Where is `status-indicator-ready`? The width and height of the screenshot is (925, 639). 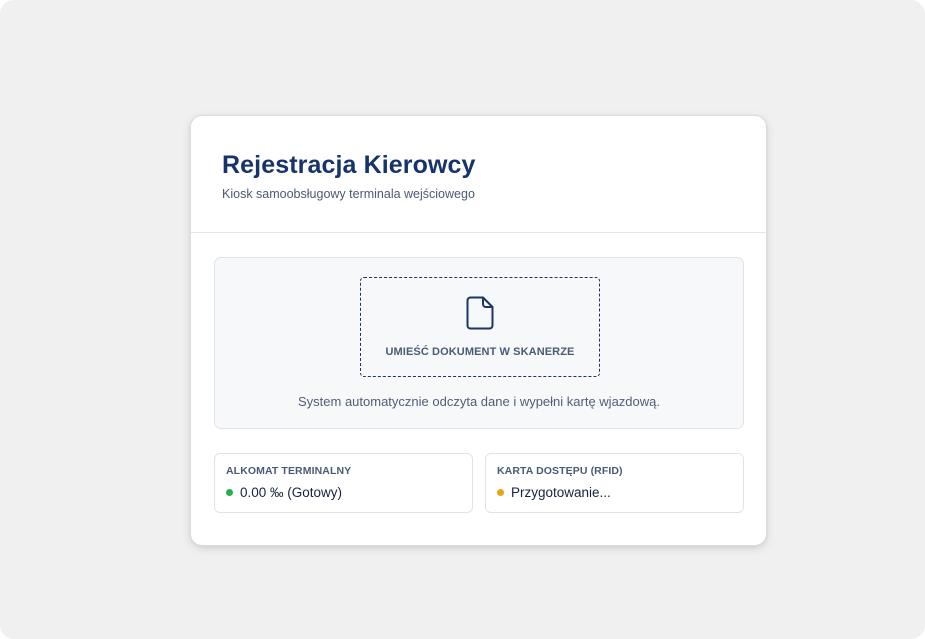
status-indicator-ready is located at coordinates (229, 492).